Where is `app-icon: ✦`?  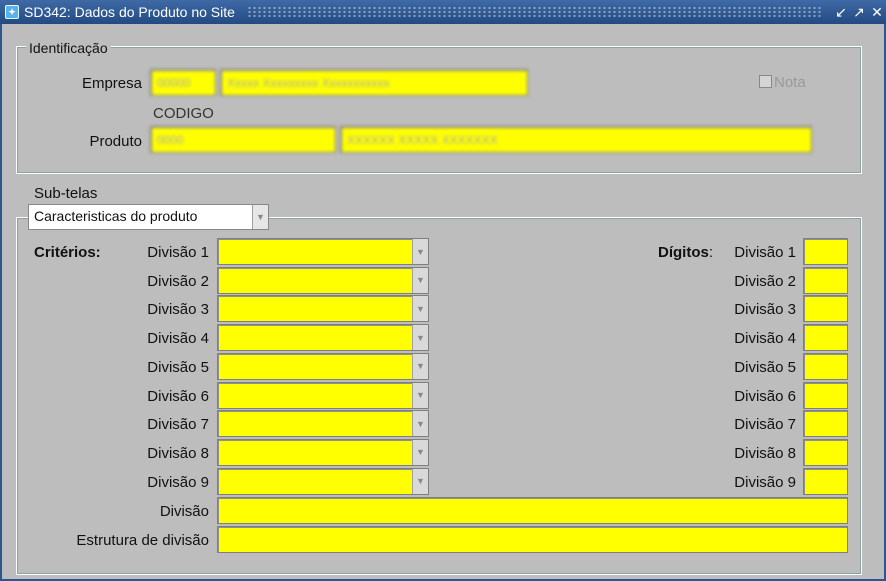
app-icon: ✦ is located at coordinates (12, 12).